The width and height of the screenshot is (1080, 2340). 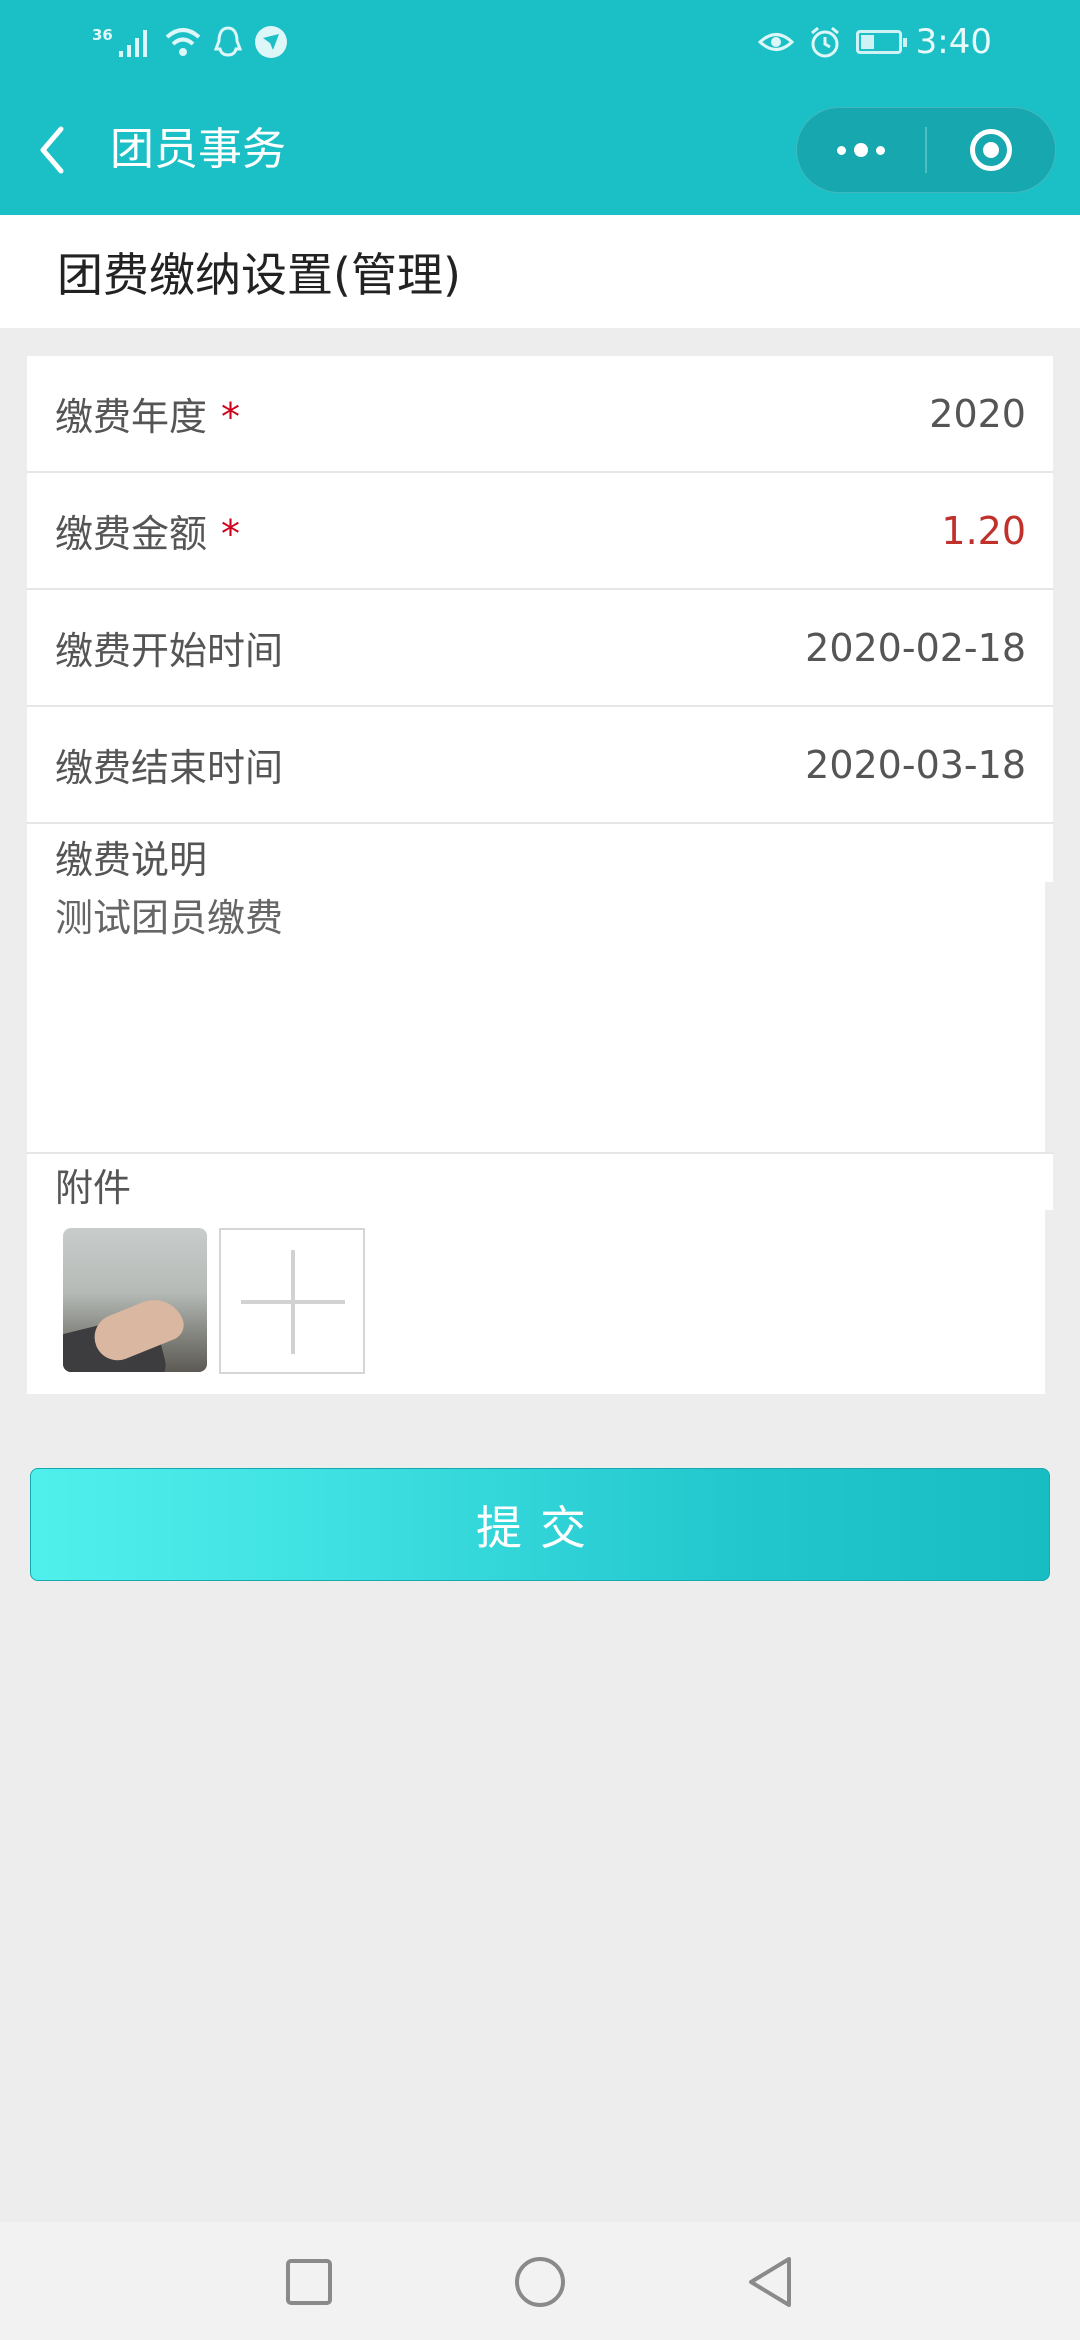 What do you see at coordinates (540, 1524) in the screenshot?
I see `submit-button: 提交` at bounding box center [540, 1524].